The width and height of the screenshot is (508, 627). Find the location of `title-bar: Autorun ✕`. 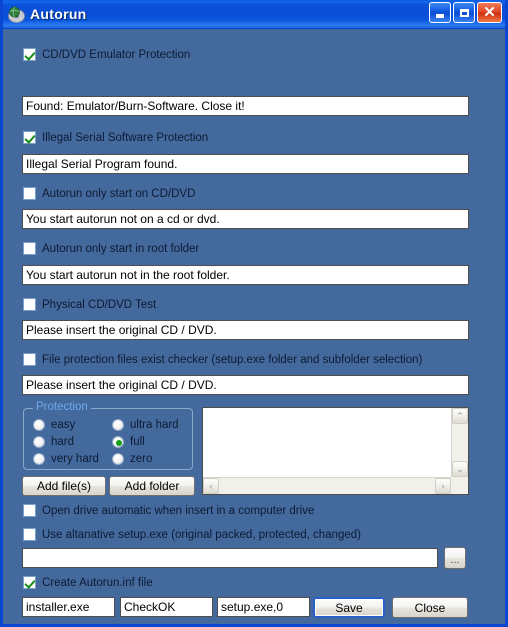

title-bar: Autorun ✕ is located at coordinates (254, 14).